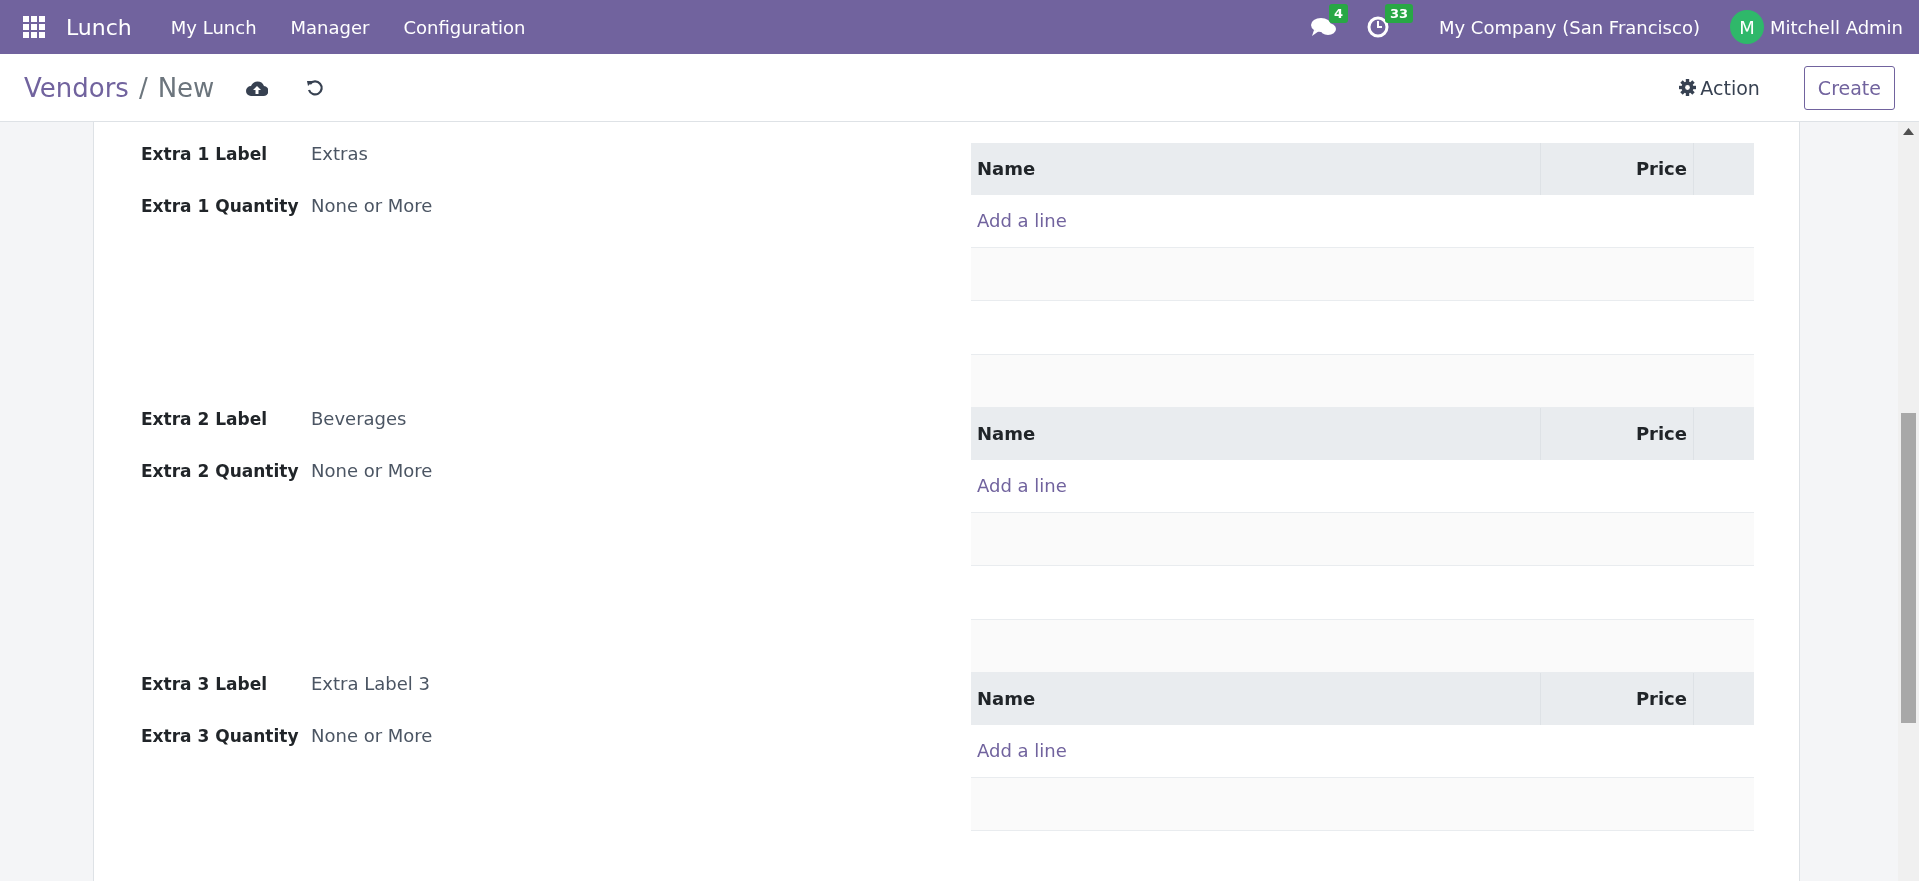 Image resolution: width=1919 pixels, height=881 pixels. What do you see at coordinates (99, 27) in the screenshot?
I see `app-name: Lunch` at bounding box center [99, 27].